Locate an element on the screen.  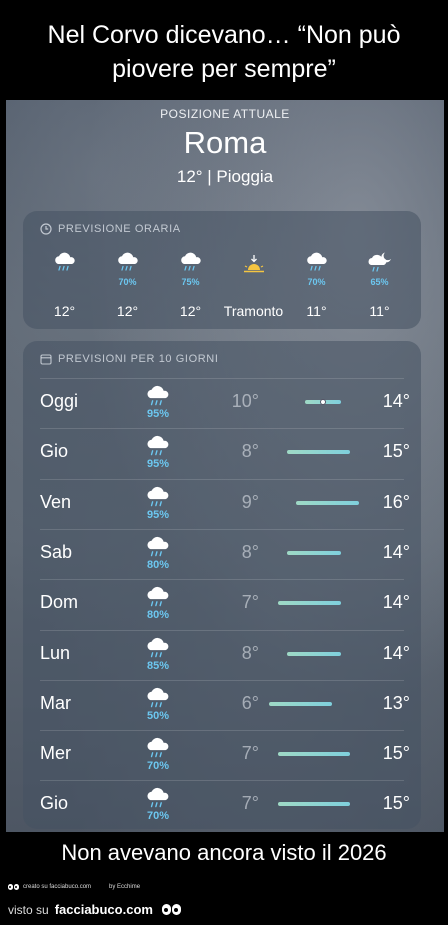
hourly-temp: Tramonto is located at coordinates (253, 311).